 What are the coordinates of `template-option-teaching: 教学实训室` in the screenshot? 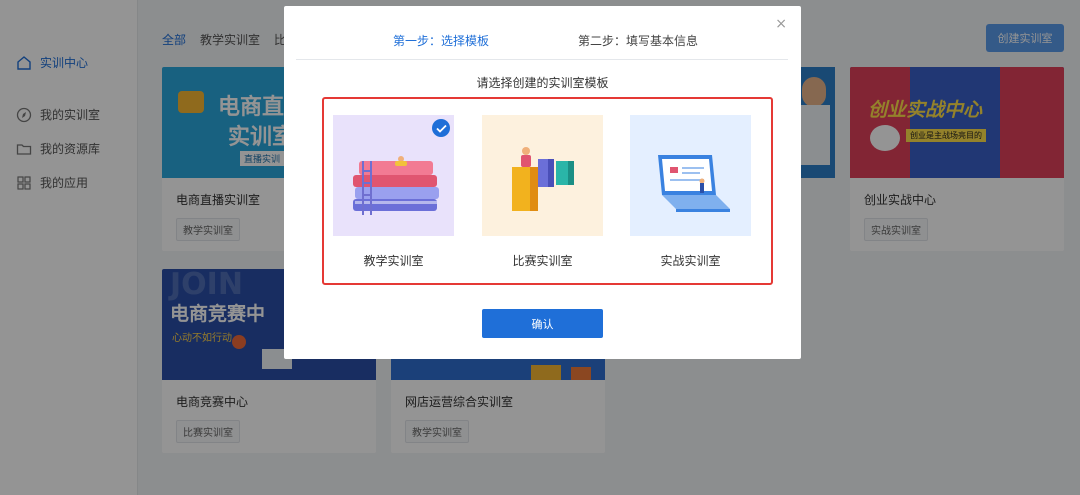 It's located at (393, 192).